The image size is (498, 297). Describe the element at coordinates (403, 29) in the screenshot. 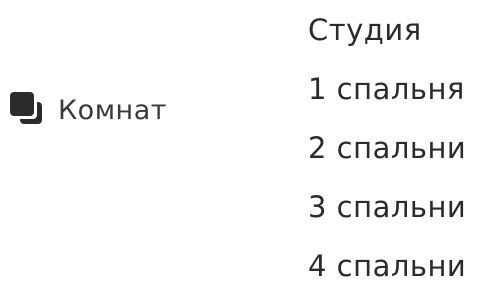

I see `room-option-studio: Студия` at that location.